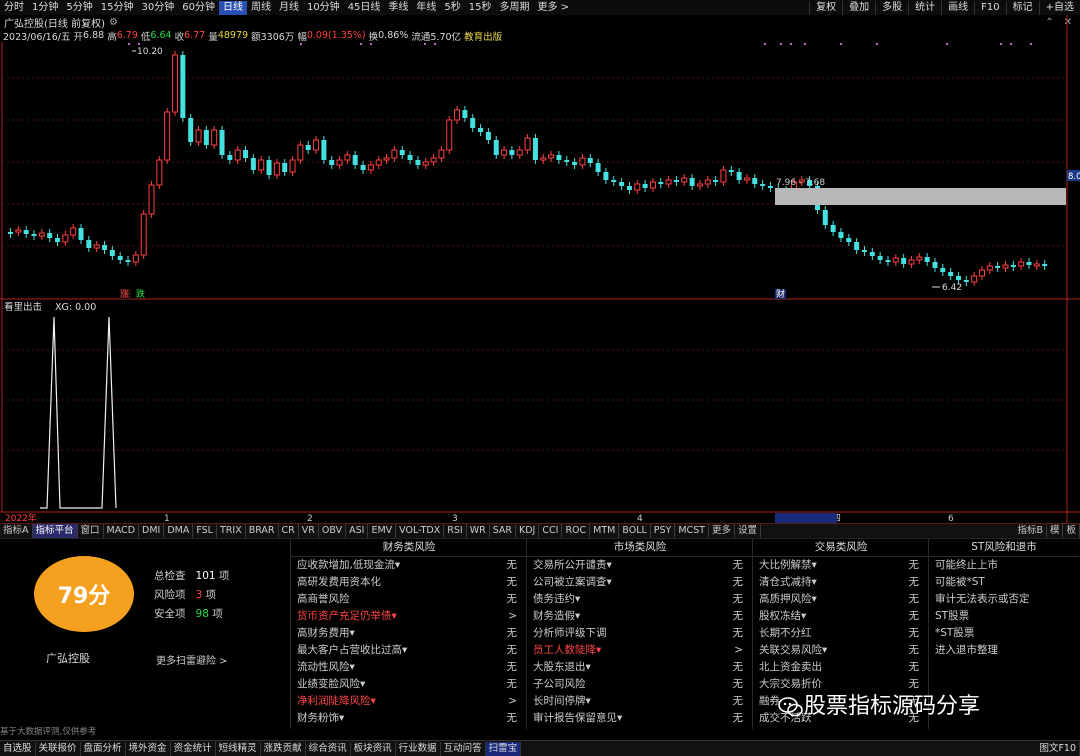 The height and width of the screenshot is (756, 1080). I want to click on risk-row: *ST股票, so click(1004, 633).